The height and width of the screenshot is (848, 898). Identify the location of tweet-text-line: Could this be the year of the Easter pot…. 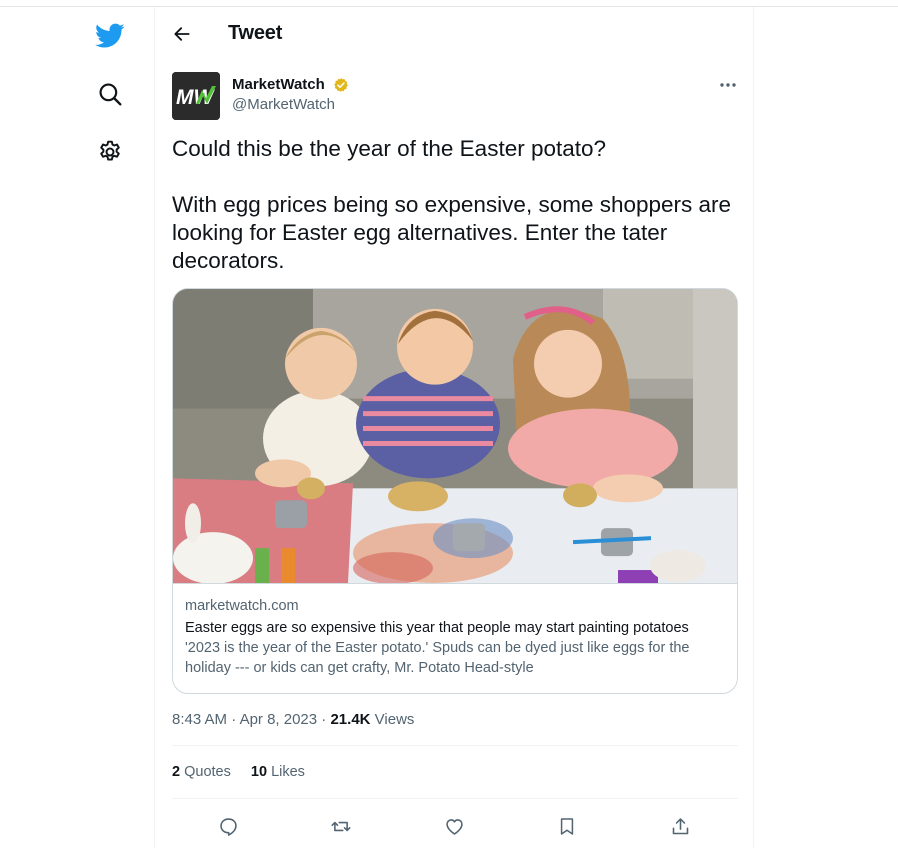
(389, 148).